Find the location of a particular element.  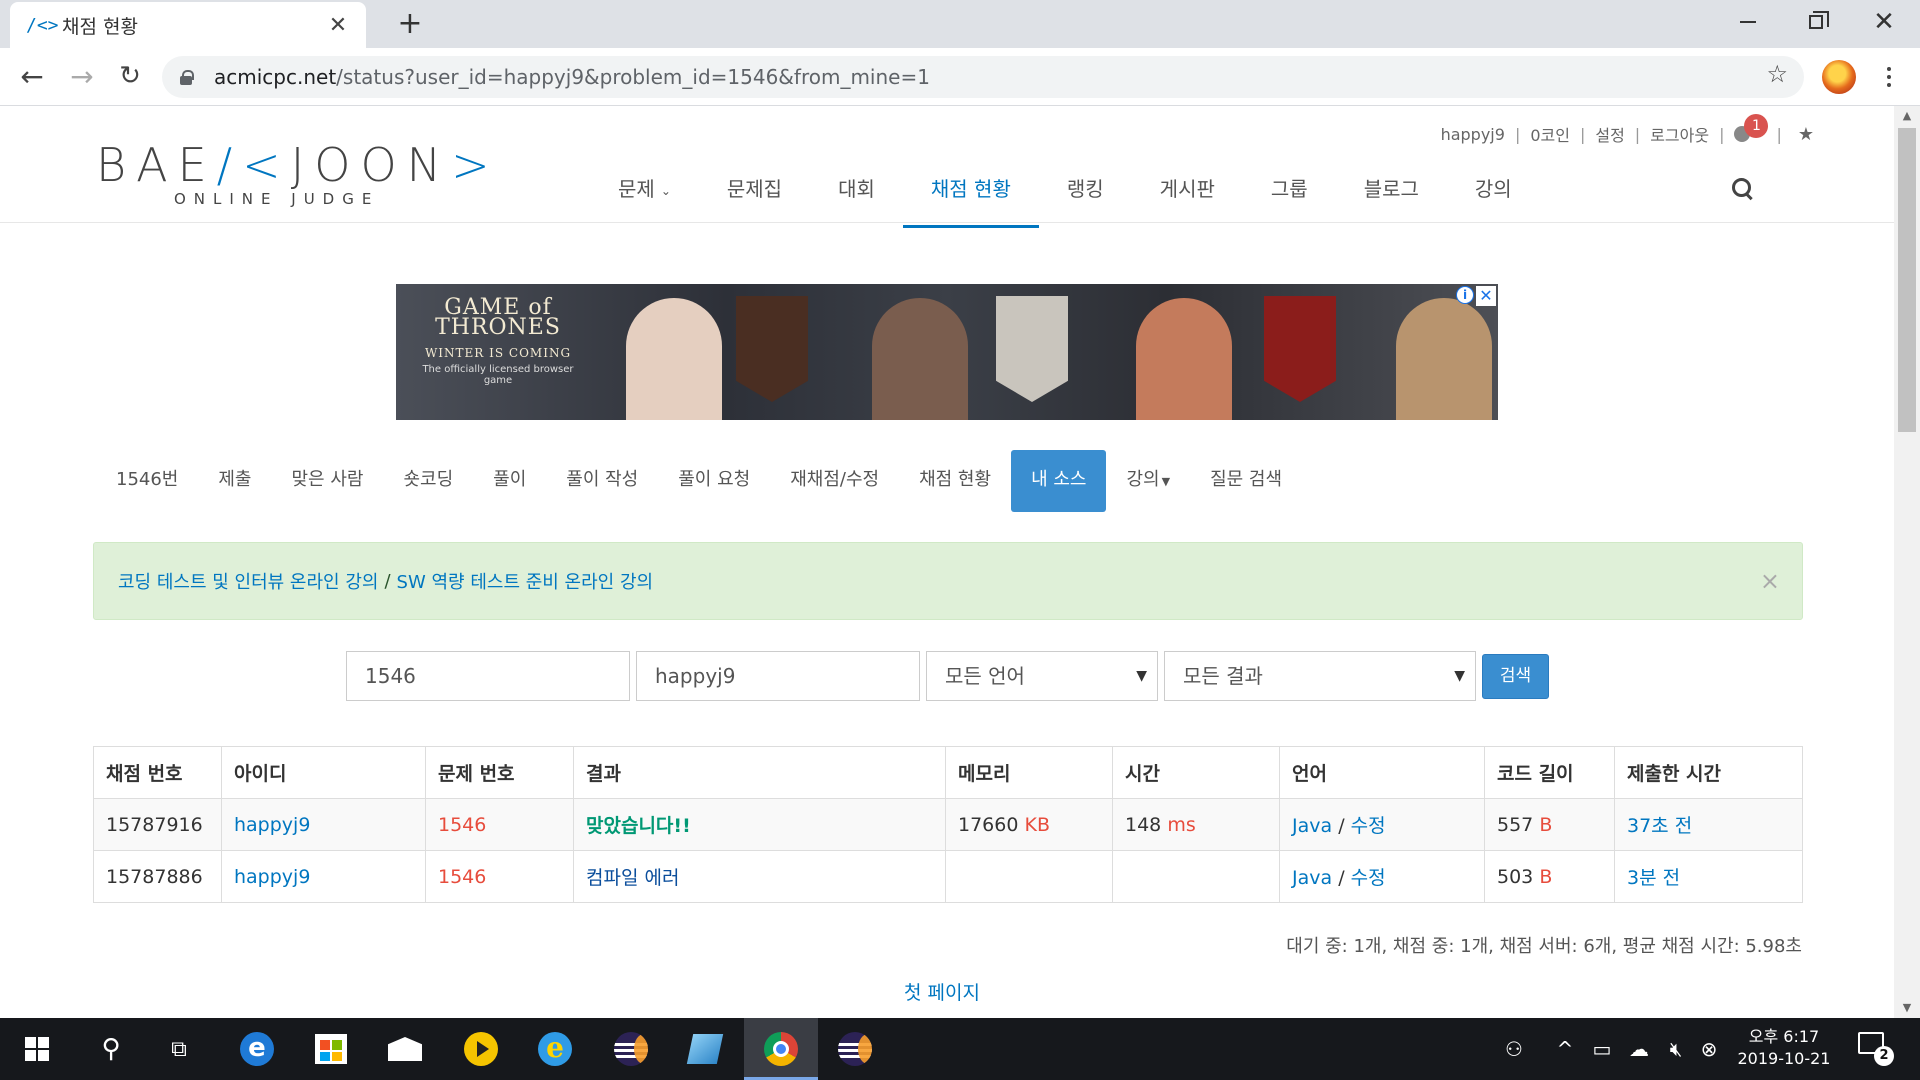

close-icon: ✕ is located at coordinates (1884, 22).